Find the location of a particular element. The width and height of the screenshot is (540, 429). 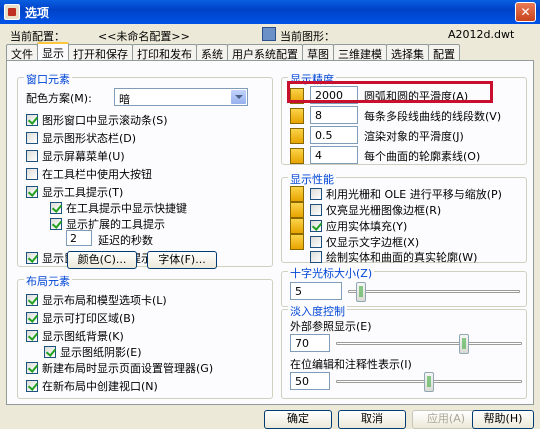

contour-lines-label: 每个曲面的轮廓素线(O) is located at coordinates (422, 156).